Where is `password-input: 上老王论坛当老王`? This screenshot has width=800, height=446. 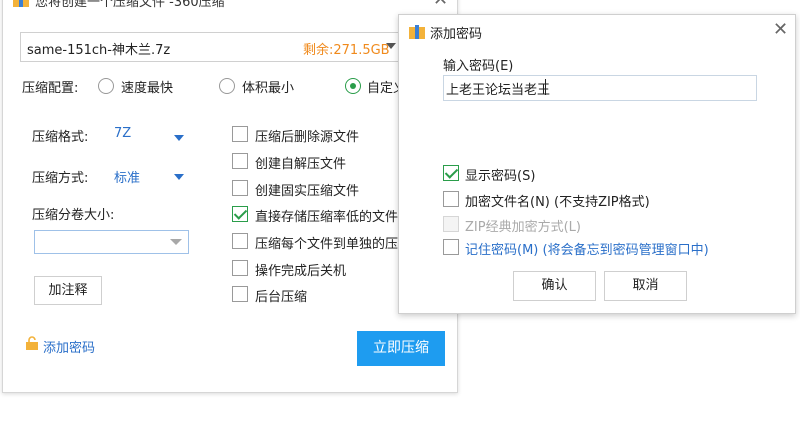 password-input: 上老王论坛当老王 is located at coordinates (600, 88).